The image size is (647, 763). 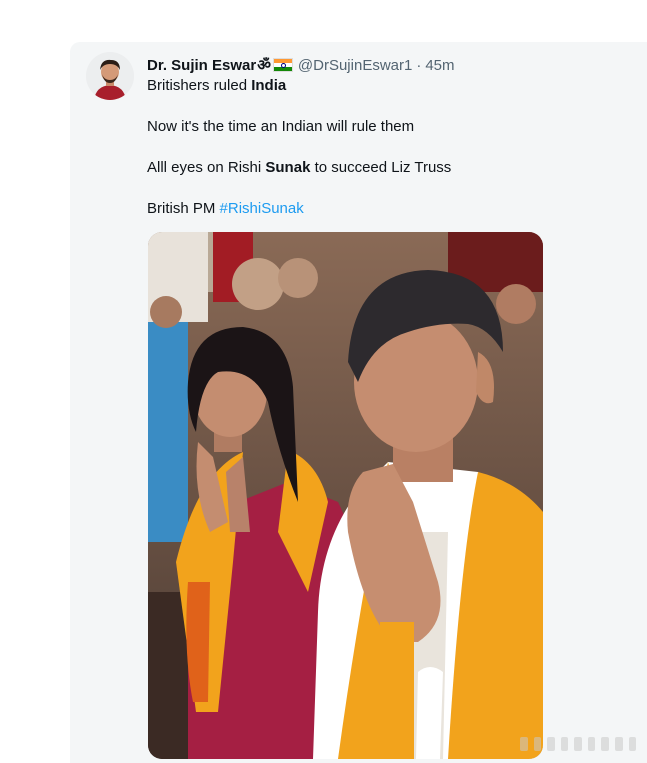 I want to click on tweet-header: Dr. Sujin Eswar ॐ @DrSujinEswar1 · 45m, so click(x=301, y=65).